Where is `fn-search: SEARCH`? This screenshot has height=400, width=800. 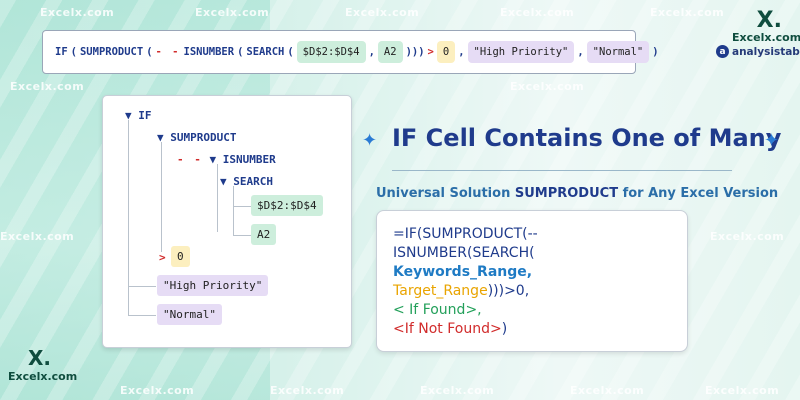 fn-search: SEARCH is located at coordinates (265, 52).